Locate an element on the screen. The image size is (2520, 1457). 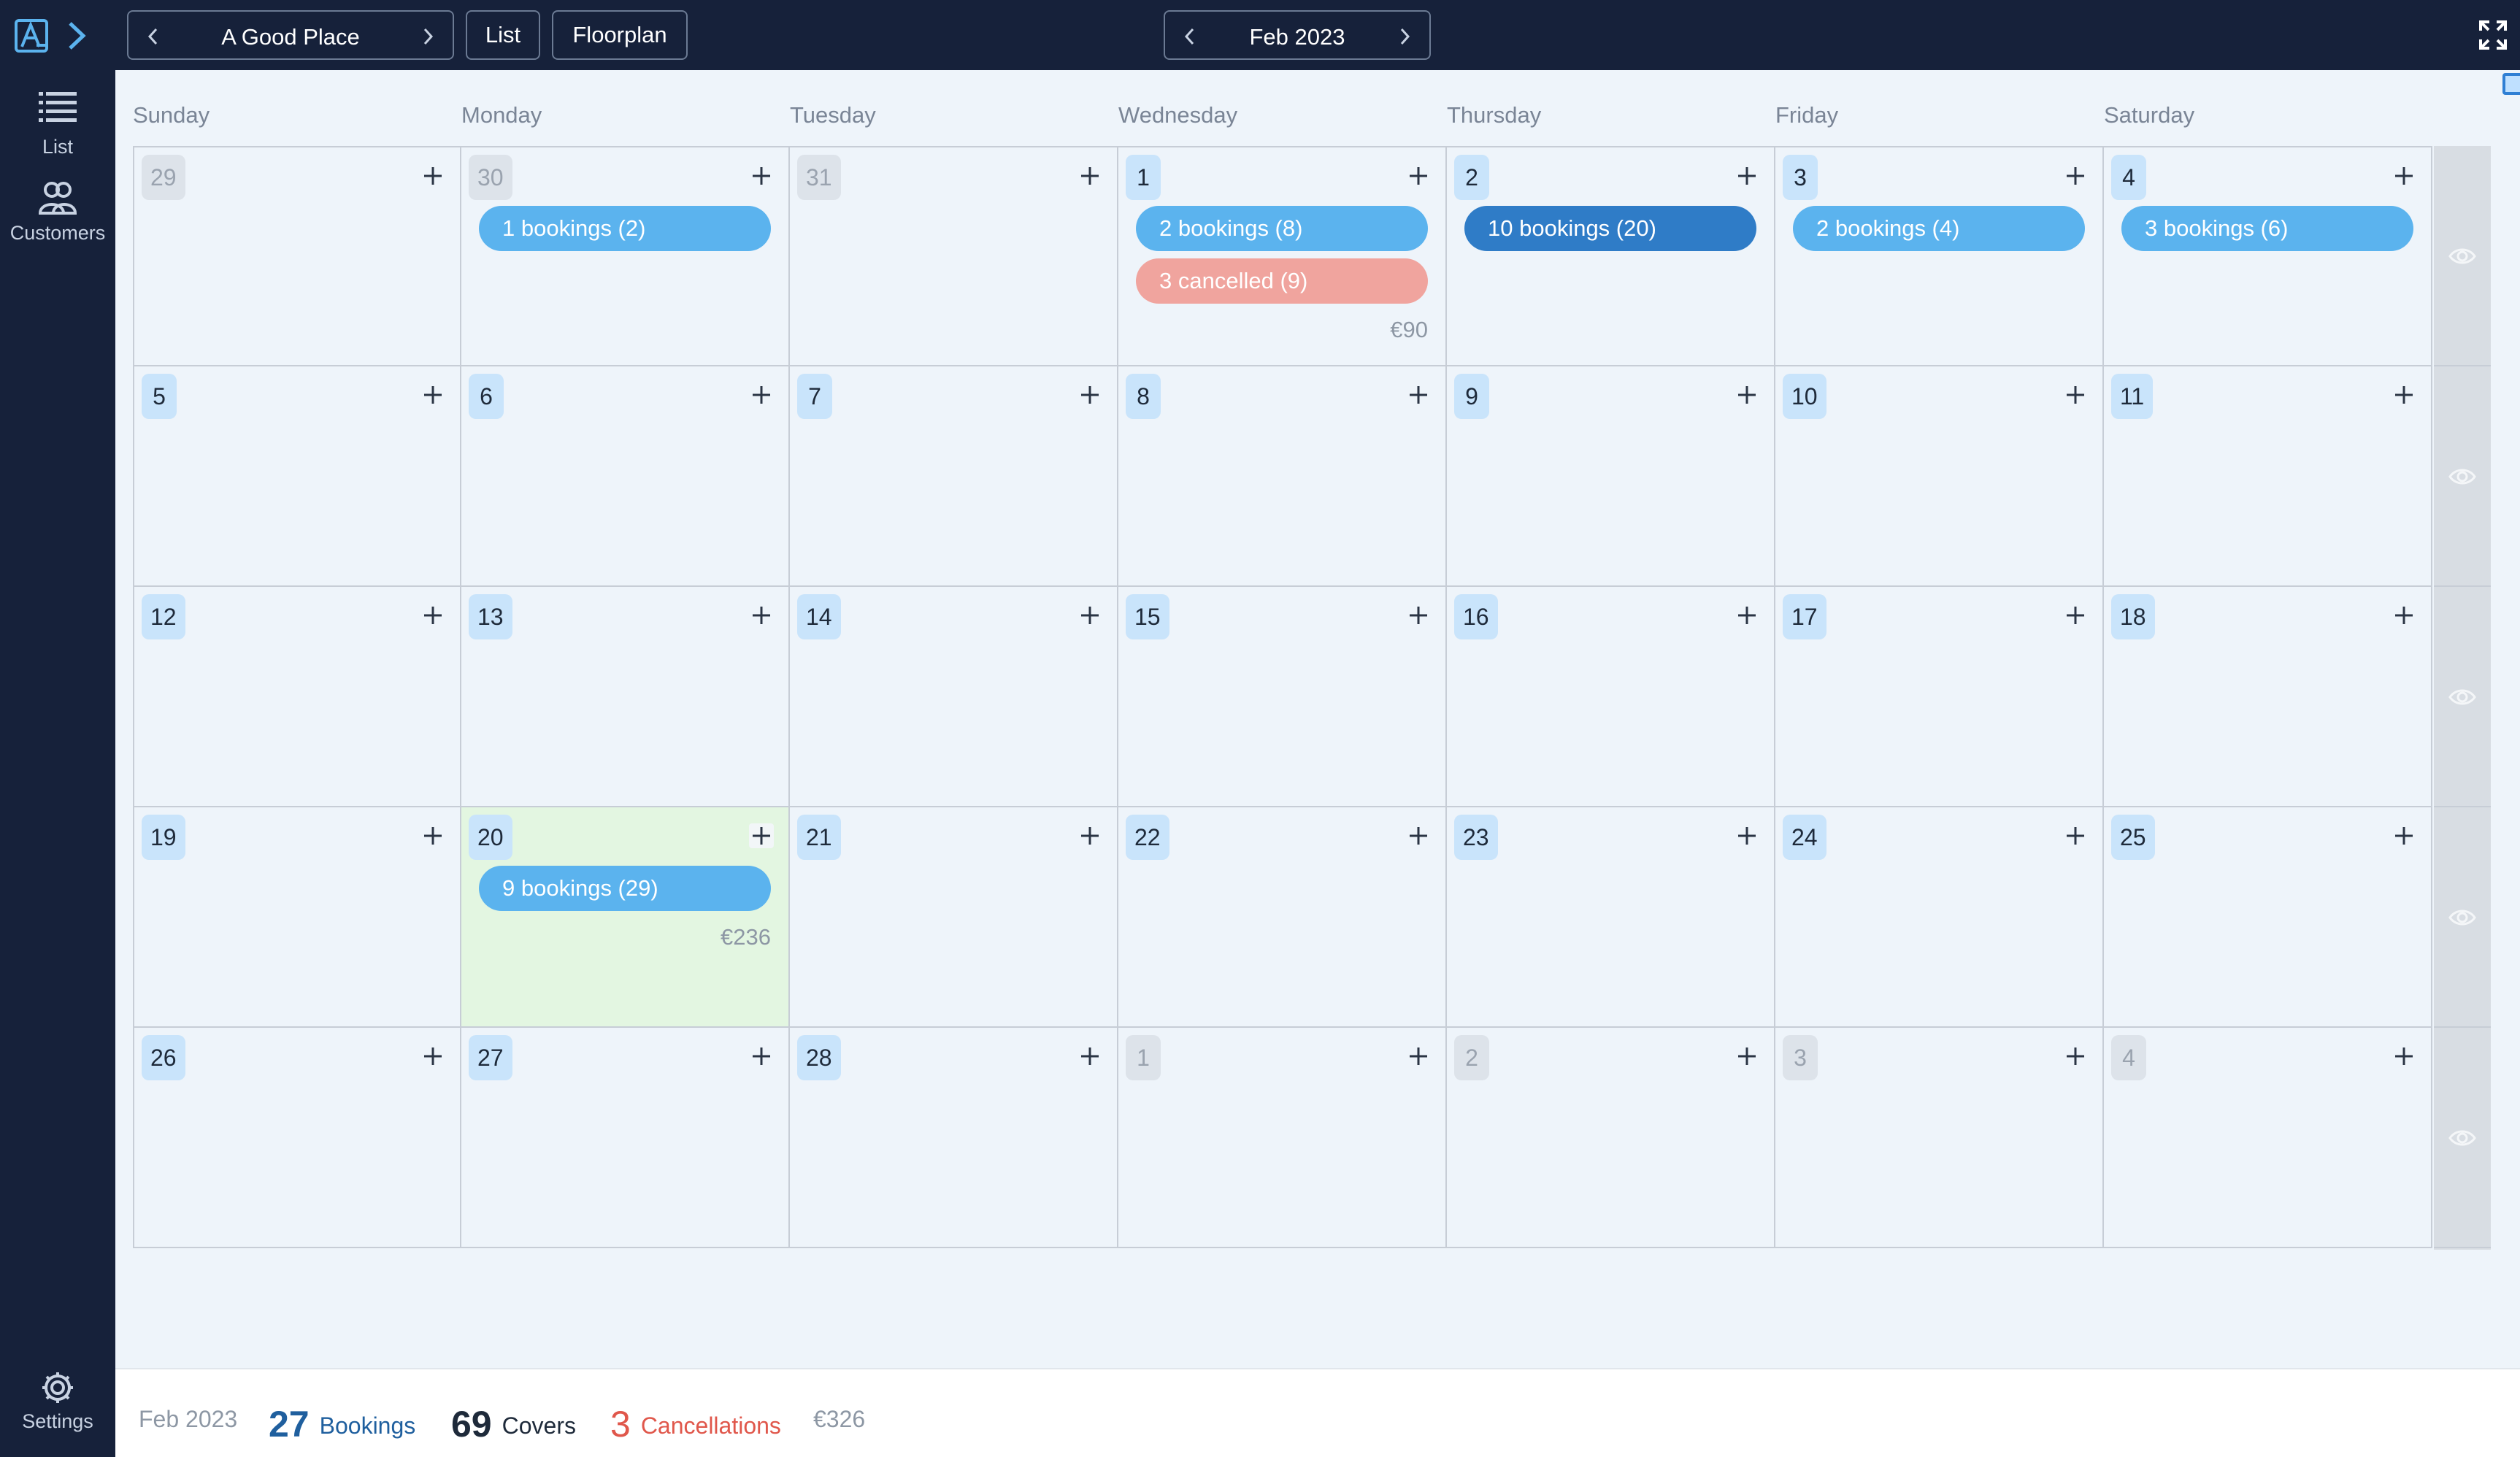
calendar-day-cell: 2 is located at coordinates (1611, 1138).